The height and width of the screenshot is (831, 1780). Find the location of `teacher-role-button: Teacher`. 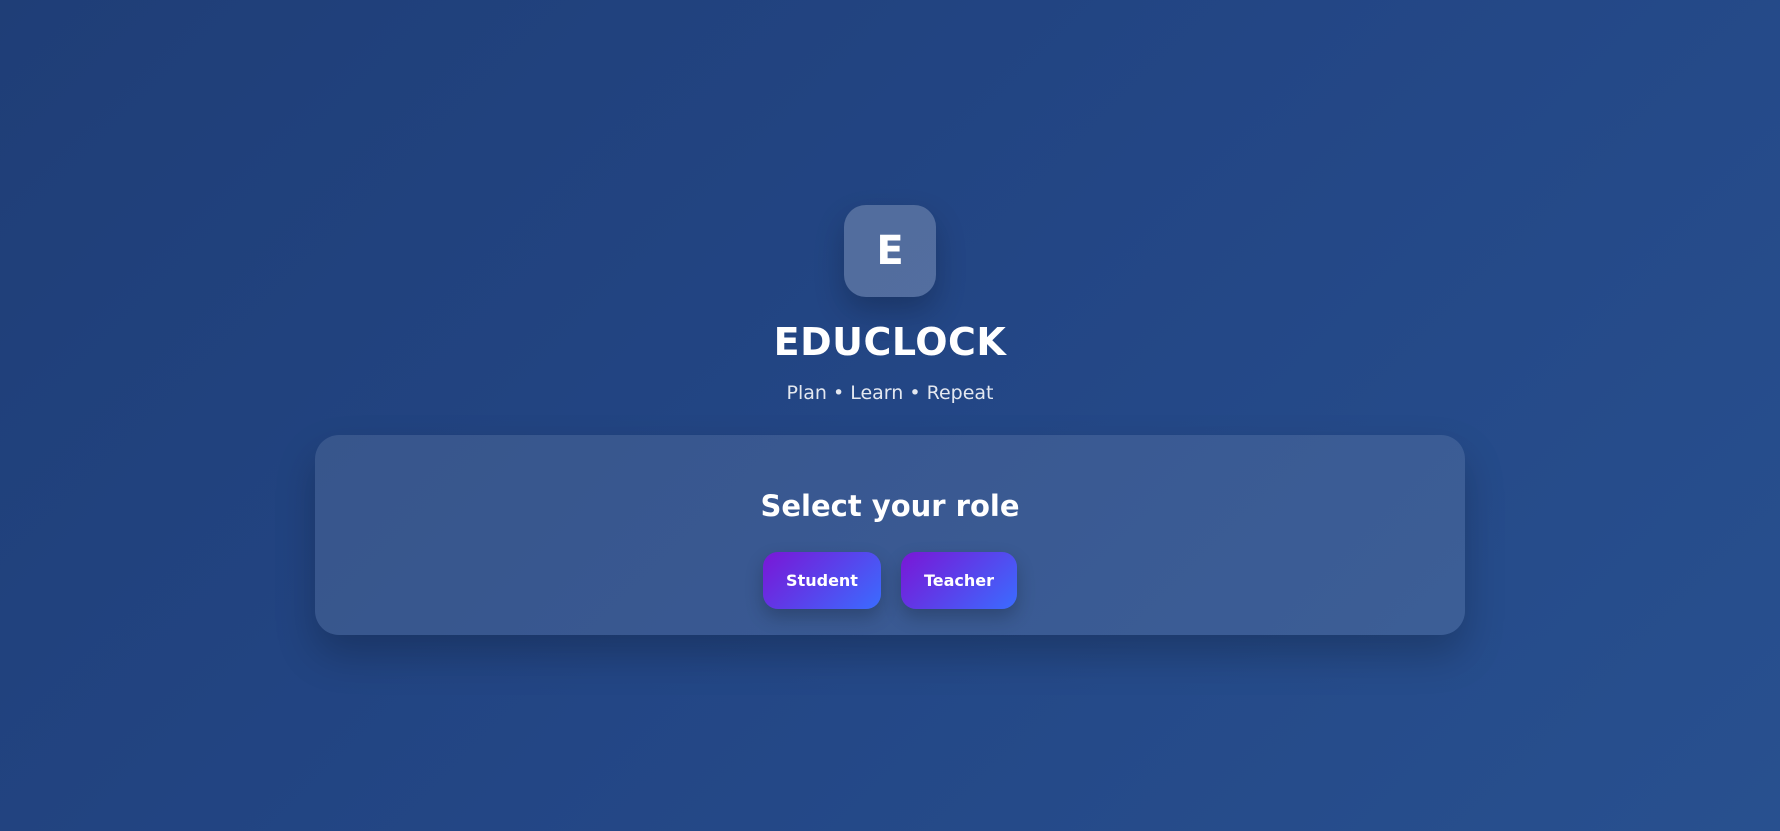

teacher-role-button: Teacher is located at coordinates (959, 580).